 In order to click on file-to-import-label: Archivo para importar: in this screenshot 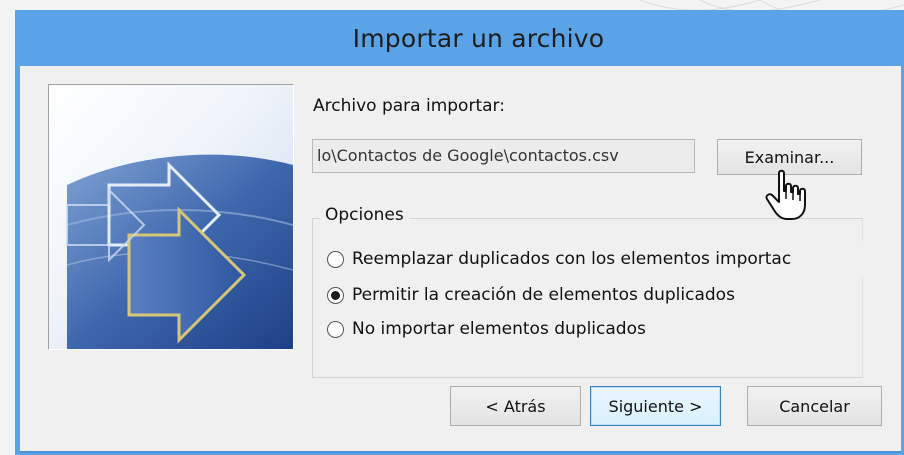, I will do `click(409, 106)`.